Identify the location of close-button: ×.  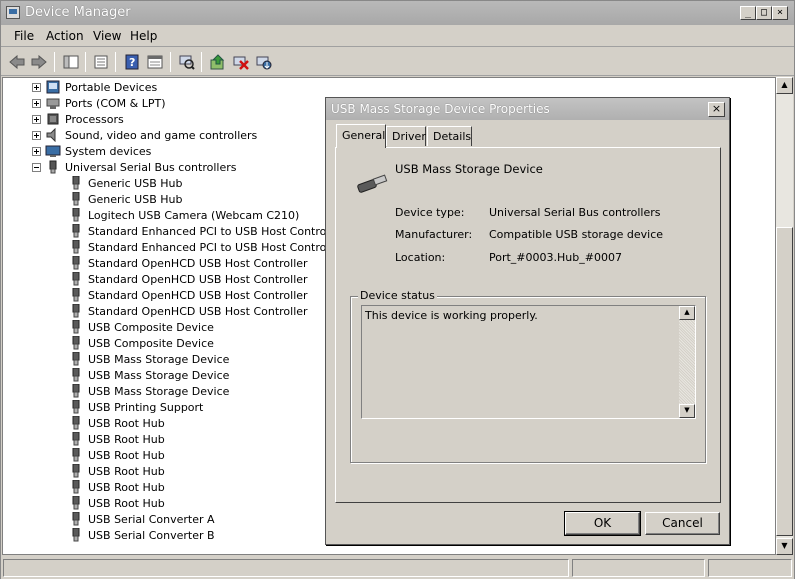
(780, 13).